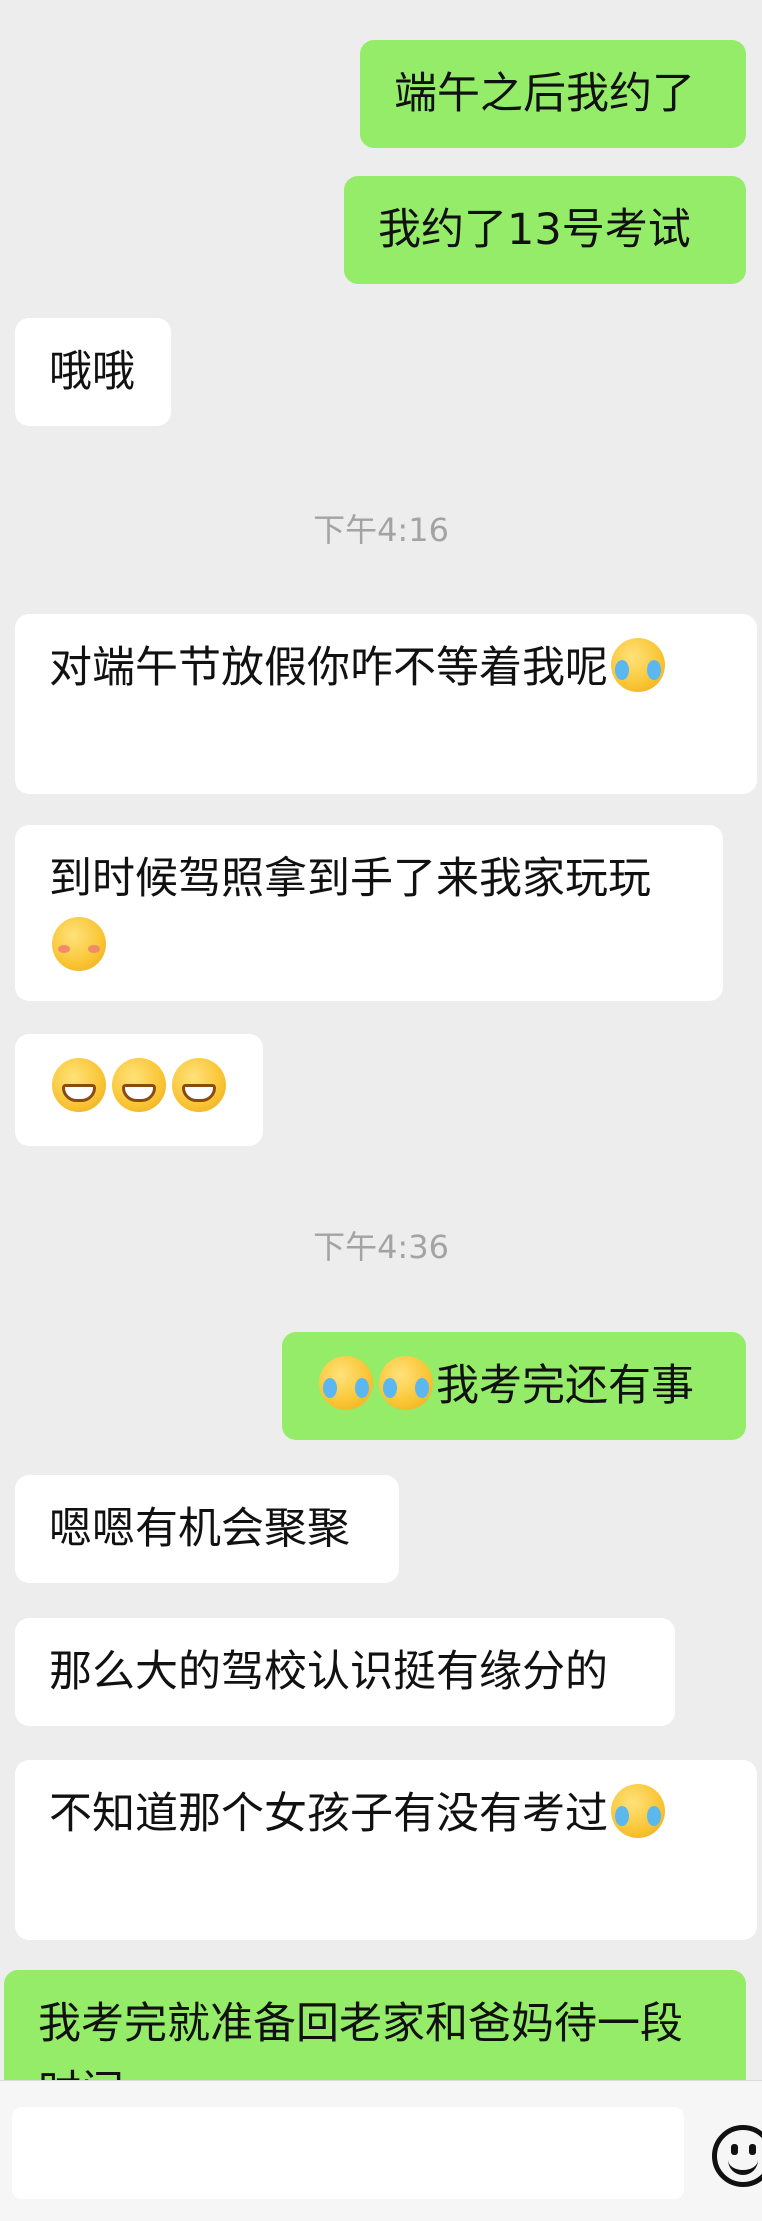  I want to click on message-text: 端午之后我约了, so click(544, 94).